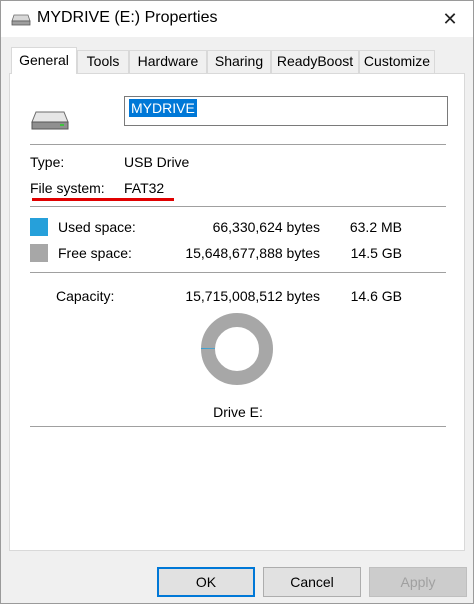 Image resolution: width=474 pixels, height=604 pixels. I want to click on title-bar: MYDRIVE (E:) Properties ✕, so click(237, 19).